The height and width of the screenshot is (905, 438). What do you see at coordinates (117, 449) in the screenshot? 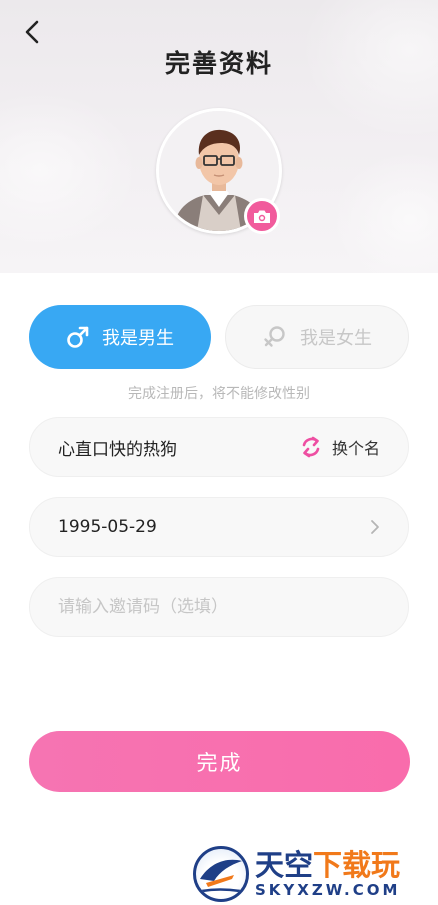
I see `nickname-value: 心直口快的热狗` at bounding box center [117, 449].